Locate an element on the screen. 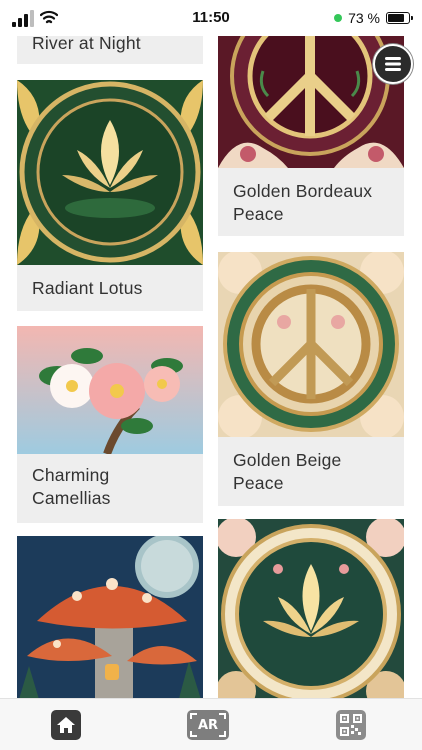 Image resolution: width=422 pixels, height=750 pixels. status-bar: 11:50 73 % is located at coordinates (211, 18).